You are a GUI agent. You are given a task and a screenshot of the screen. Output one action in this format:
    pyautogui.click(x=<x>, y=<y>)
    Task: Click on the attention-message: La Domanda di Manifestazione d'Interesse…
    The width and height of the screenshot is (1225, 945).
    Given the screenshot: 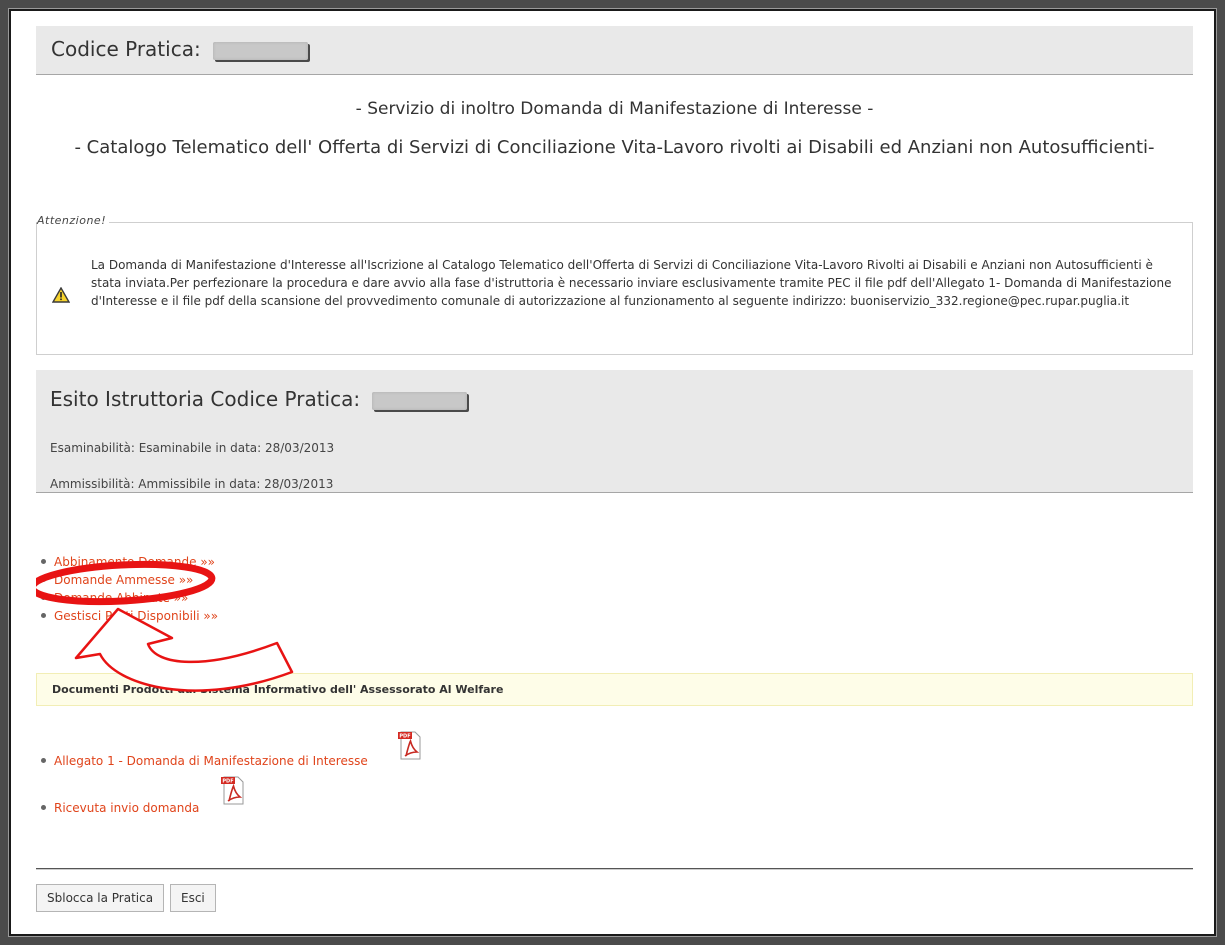 What is the action you would take?
    pyautogui.click(x=631, y=283)
    